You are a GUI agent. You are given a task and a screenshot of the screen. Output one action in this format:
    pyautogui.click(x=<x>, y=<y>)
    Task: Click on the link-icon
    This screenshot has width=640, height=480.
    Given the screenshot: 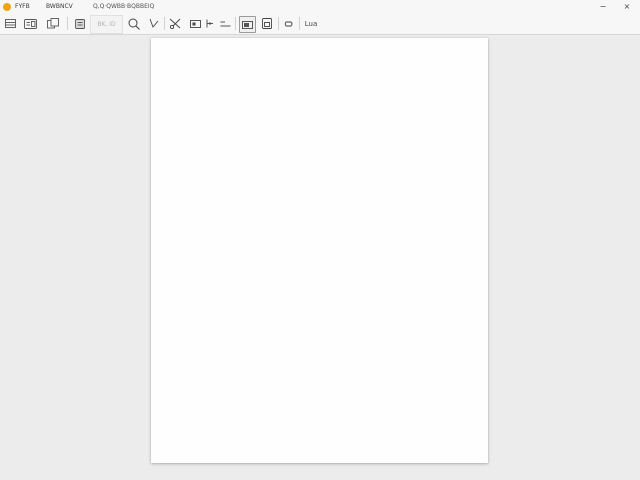 What is the action you would take?
    pyautogui.click(x=288, y=23)
    